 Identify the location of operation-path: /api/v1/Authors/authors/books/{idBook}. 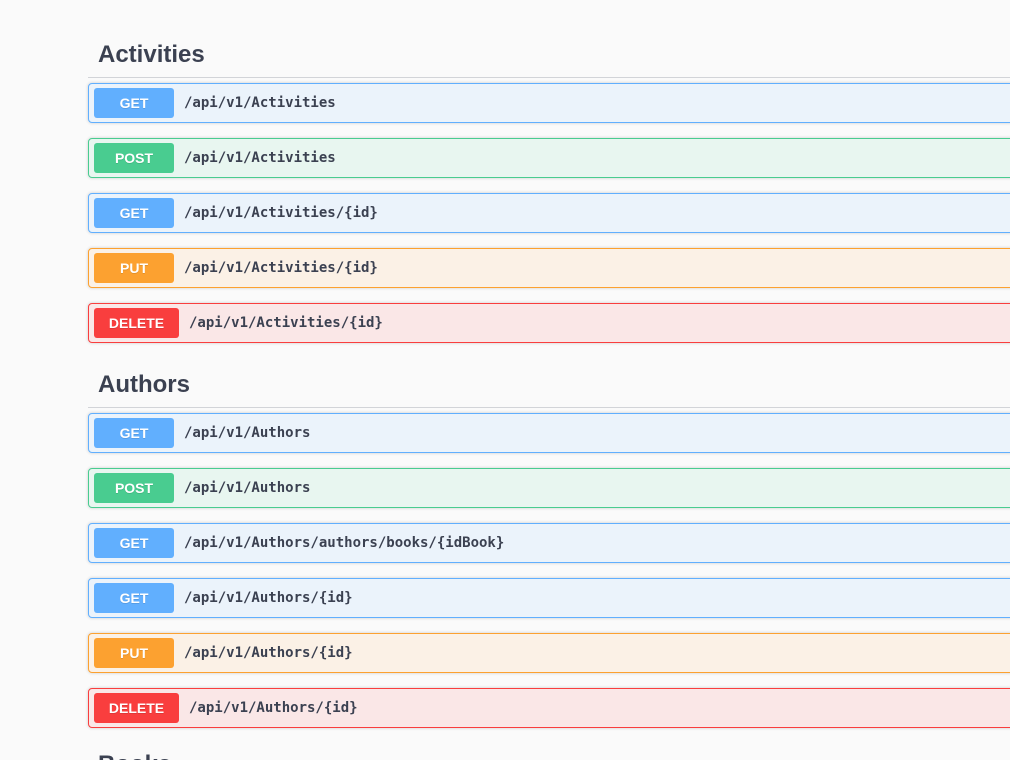
(344, 543).